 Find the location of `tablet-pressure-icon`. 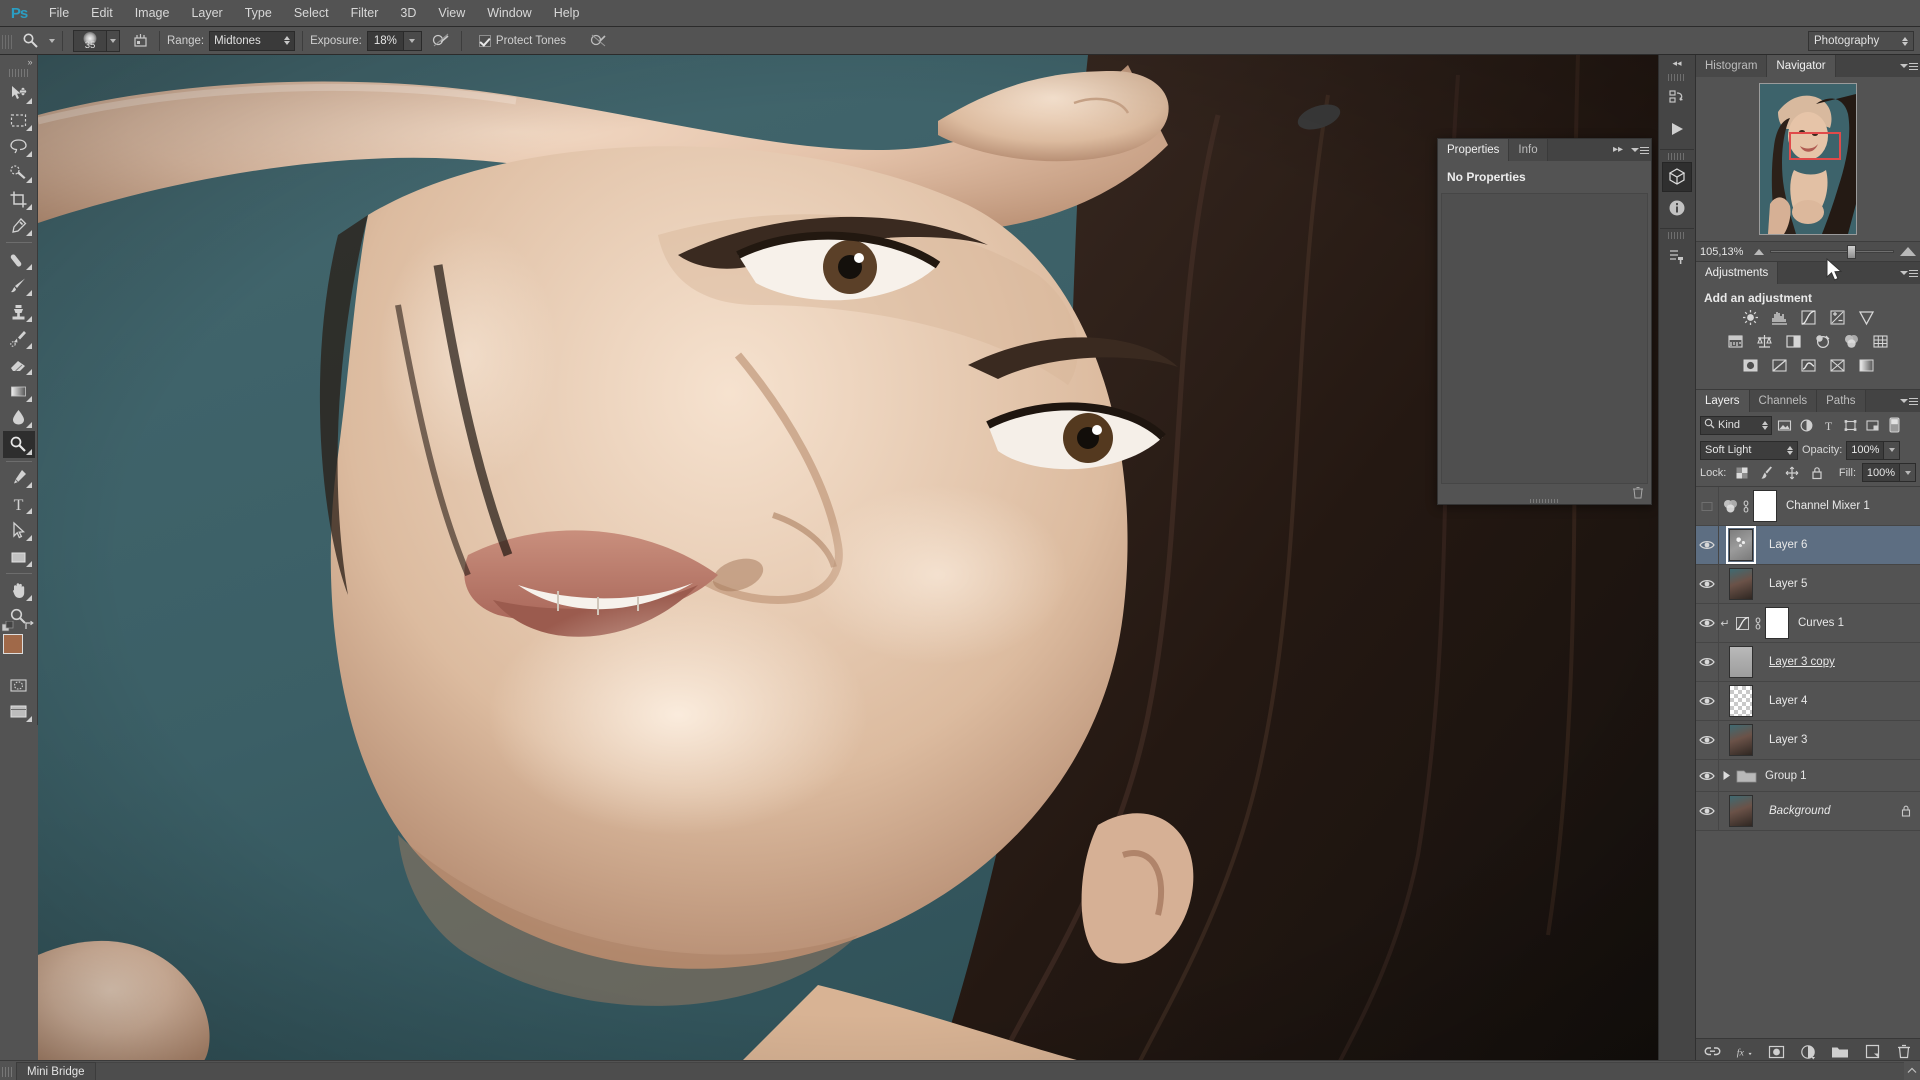

tablet-pressure-icon is located at coordinates (598, 41).